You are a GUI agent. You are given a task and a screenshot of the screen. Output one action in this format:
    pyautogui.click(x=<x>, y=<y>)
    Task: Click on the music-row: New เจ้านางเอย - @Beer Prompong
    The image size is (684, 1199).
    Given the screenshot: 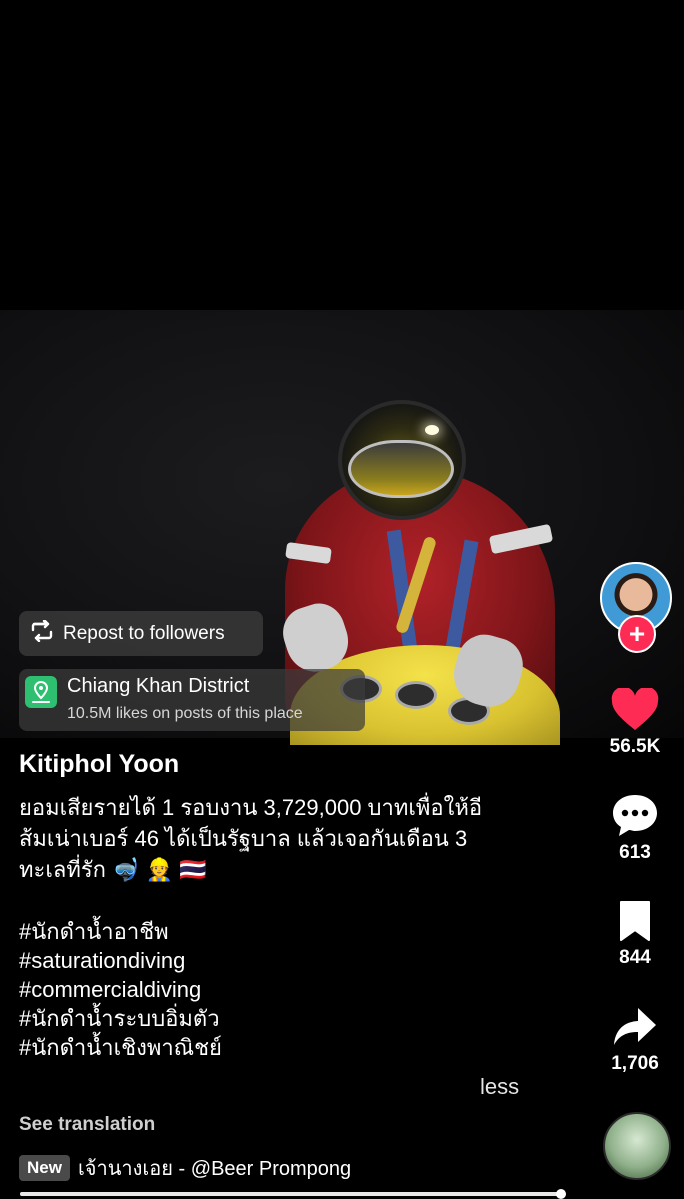 What is the action you would take?
    pyautogui.click(x=185, y=1168)
    